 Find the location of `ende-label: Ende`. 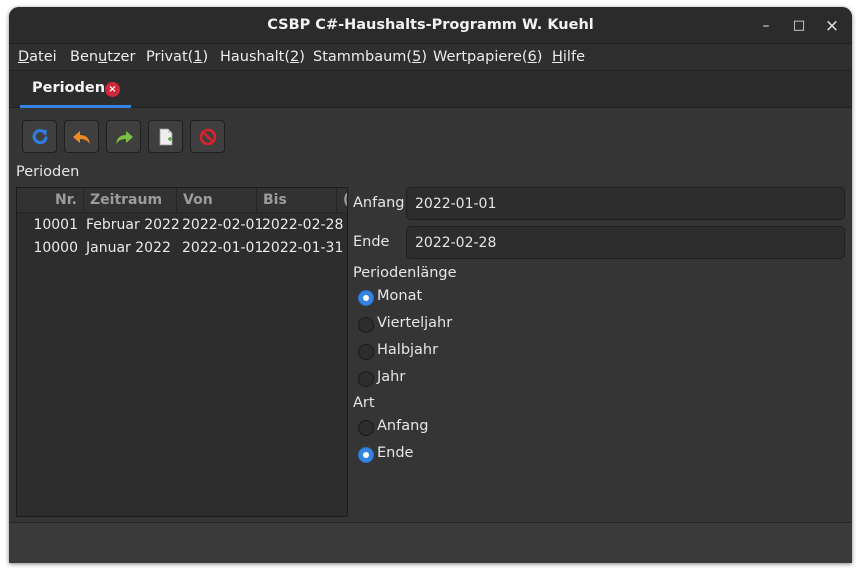

ende-label: Ende is located at coordinates (371, 242).